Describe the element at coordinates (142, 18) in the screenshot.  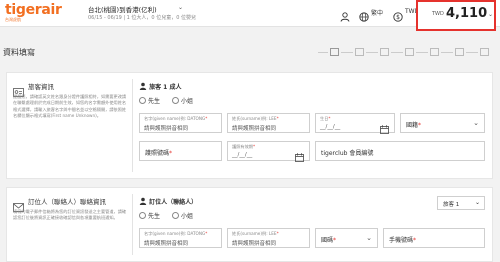
I see `trip-summary-details: 06/15 - 06/19 | 1 位大人，0 位兒童，0 位嬰兒` at that location.